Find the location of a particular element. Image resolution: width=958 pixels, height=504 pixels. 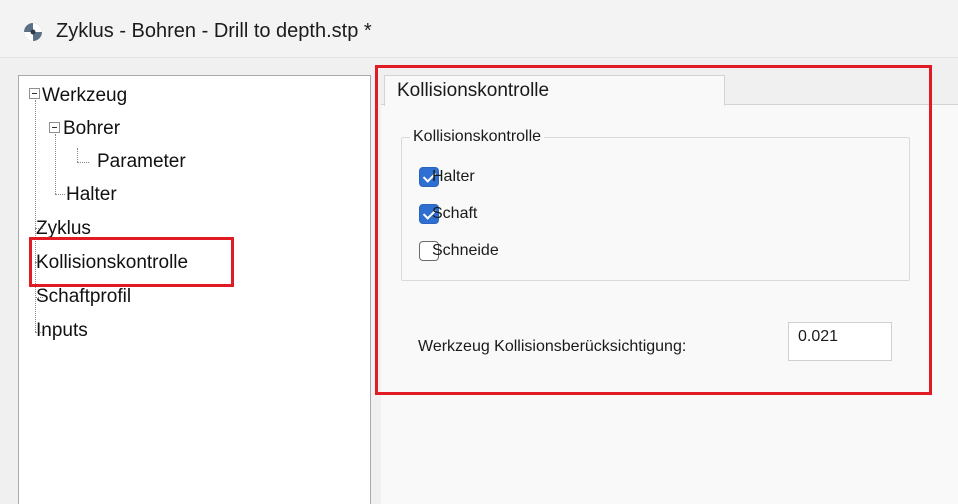

tree-item-parameter: Parameter is located at coordinates (141, 162).